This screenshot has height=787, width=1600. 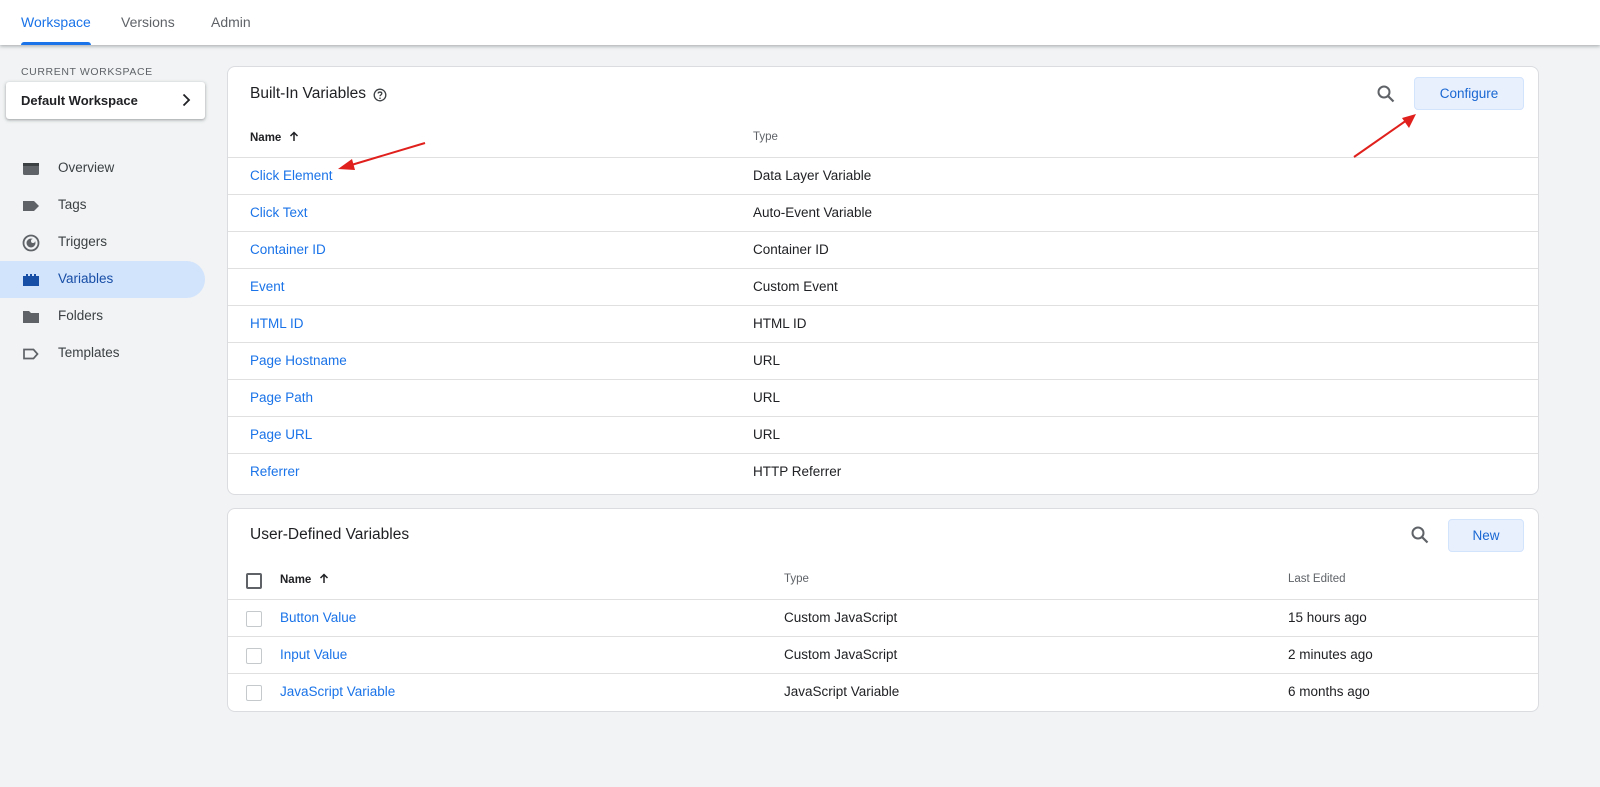 I want to click on sidebar-item-label: Templates, so click(x=89, y=352).